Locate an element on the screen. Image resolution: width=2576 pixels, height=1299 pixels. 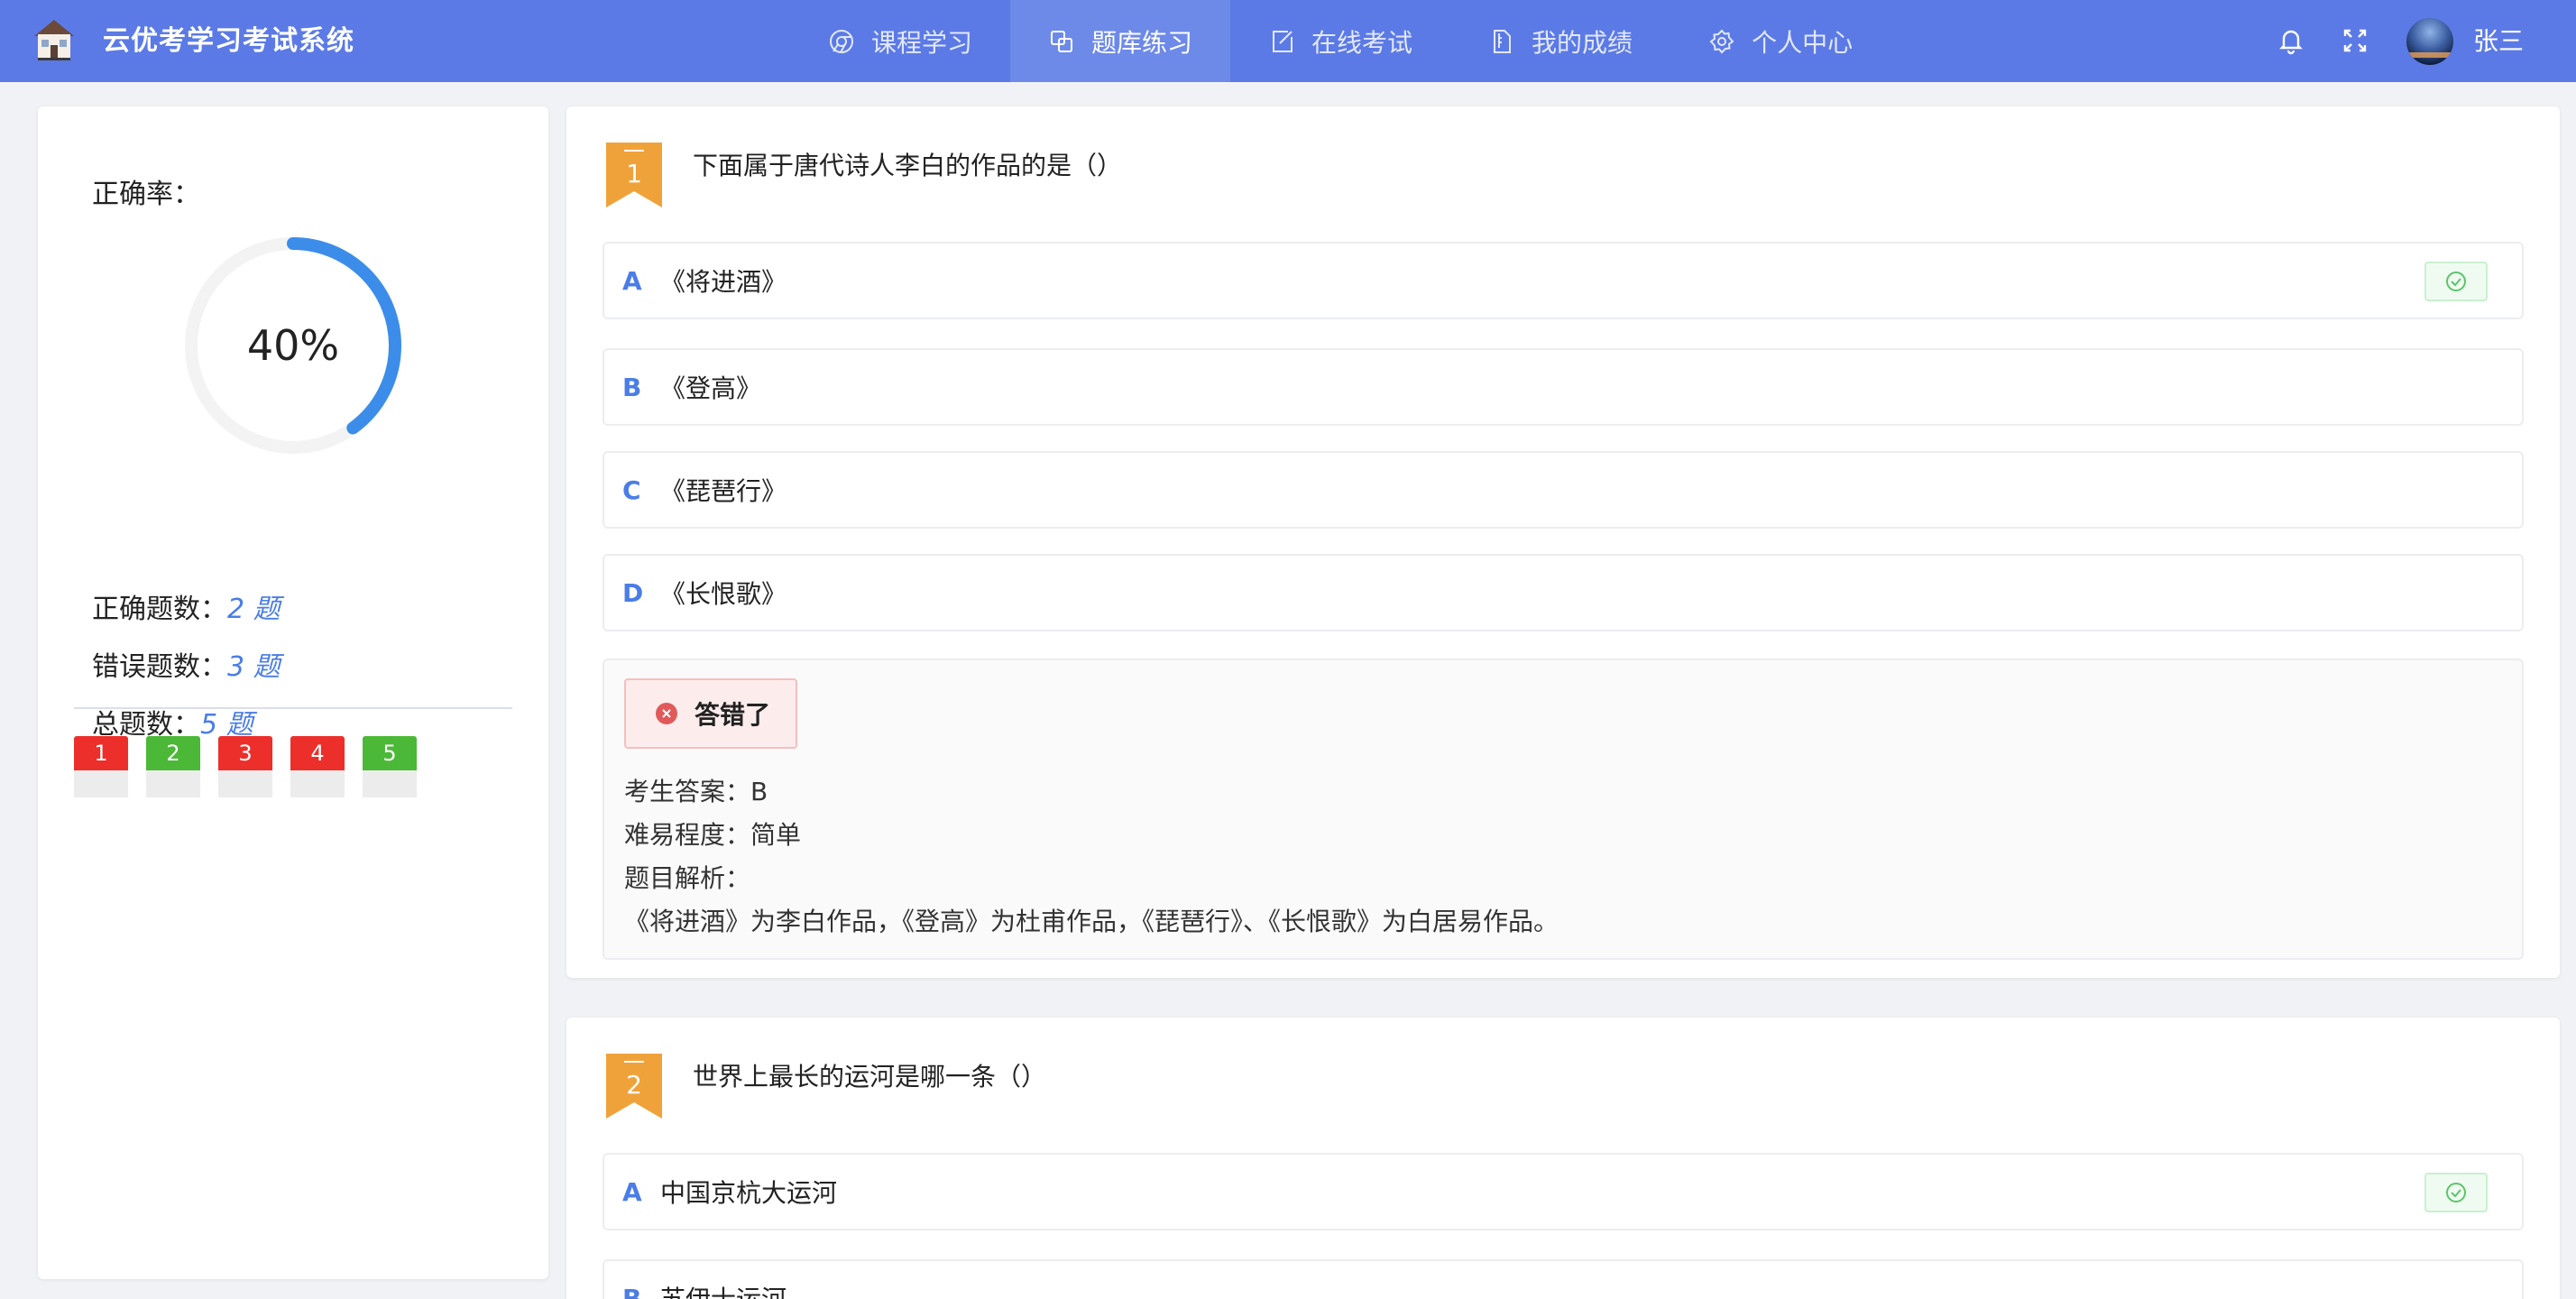
wrong-answer-label: 答错了 is located at coordinates (733, 715).